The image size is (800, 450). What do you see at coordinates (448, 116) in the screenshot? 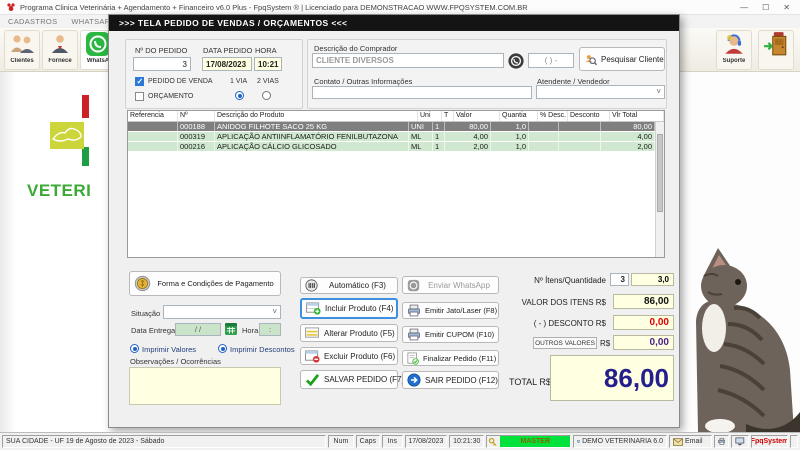
I see `table-header-cell: T` at bounding box center [448, 116].